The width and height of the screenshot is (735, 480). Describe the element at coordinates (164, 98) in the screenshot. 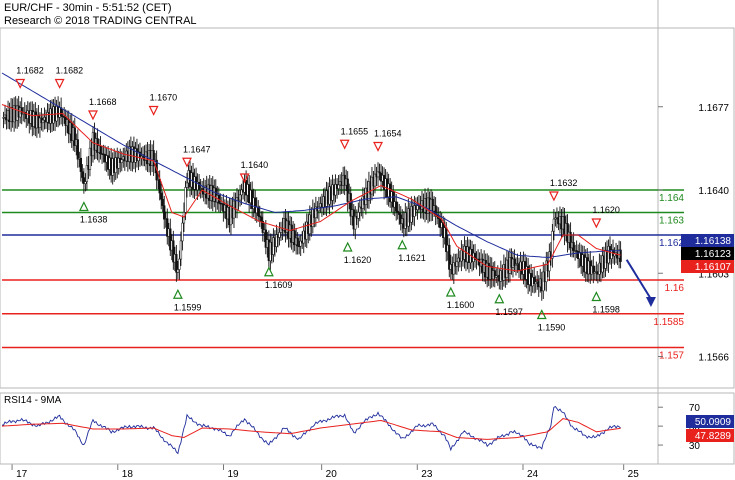

I see `peak-label: 1.1670` at that location.